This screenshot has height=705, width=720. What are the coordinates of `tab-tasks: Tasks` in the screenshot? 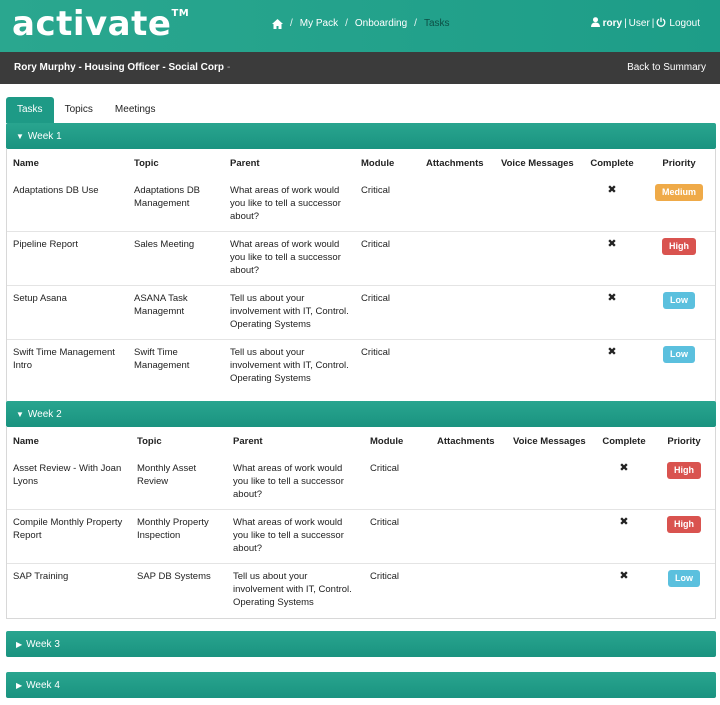 It's located at (30, 110).